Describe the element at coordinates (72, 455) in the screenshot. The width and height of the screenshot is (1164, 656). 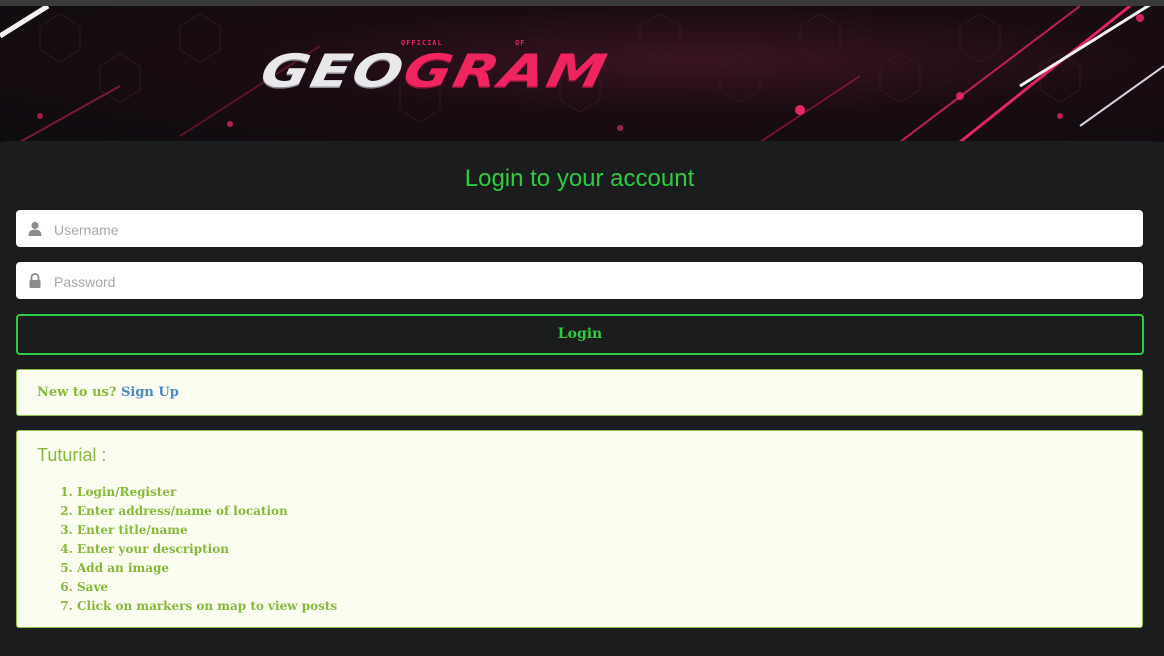
I see `tutorial-title: Tuturial :` at that location.